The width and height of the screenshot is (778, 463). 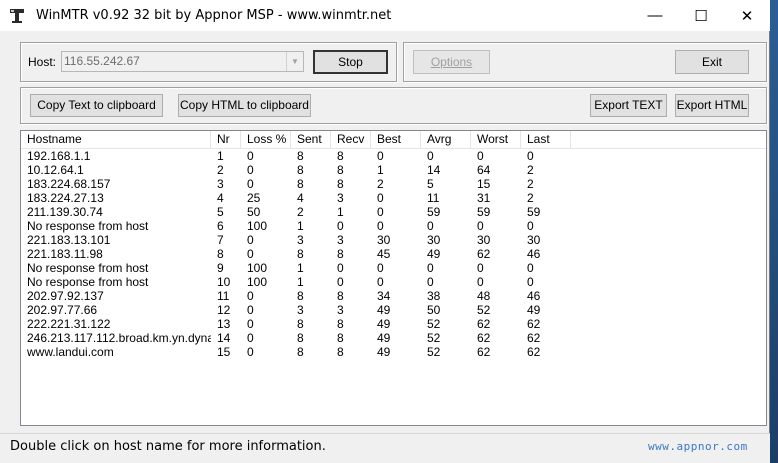 I want to click on table-row: 183.224.68.157 3 0 8 8 2 5 15 2, so click(x=393, y=184).